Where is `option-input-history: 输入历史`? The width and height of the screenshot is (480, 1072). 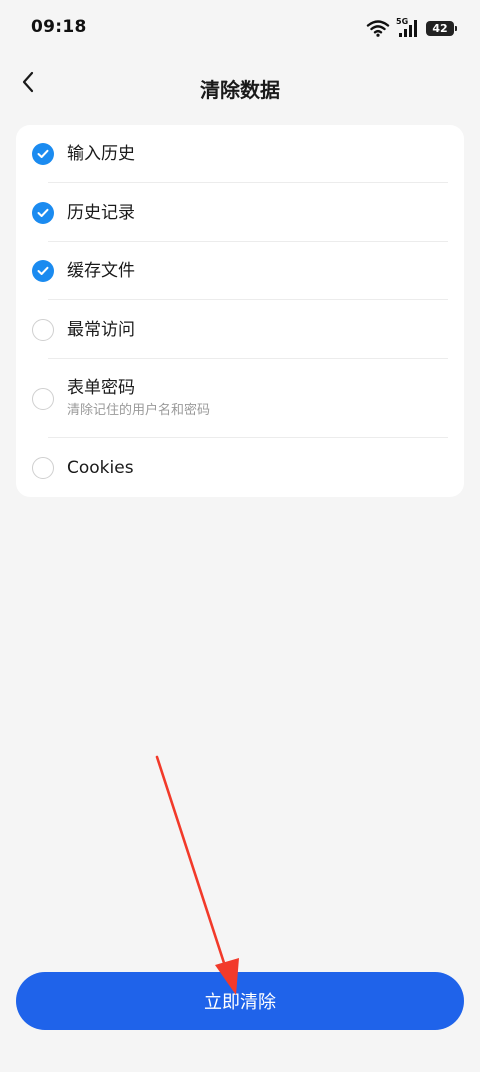 option-input-history: 输入历史 is located at coordinates (240, 154).